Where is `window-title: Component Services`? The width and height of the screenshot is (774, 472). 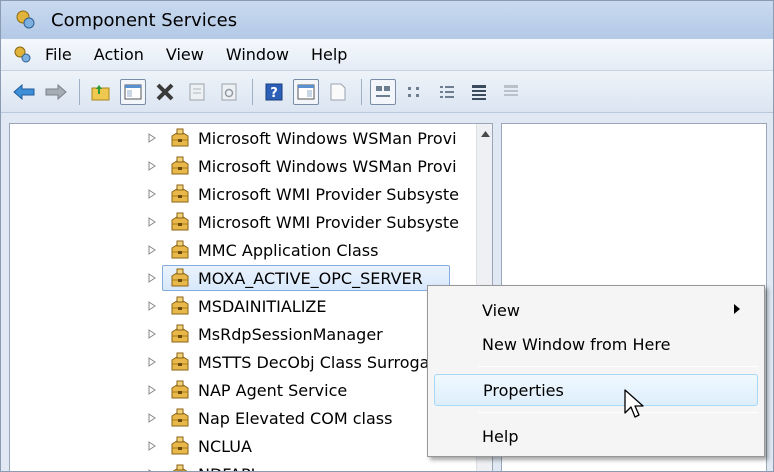 window-title: Component Services is located at coordinates (144, 20).